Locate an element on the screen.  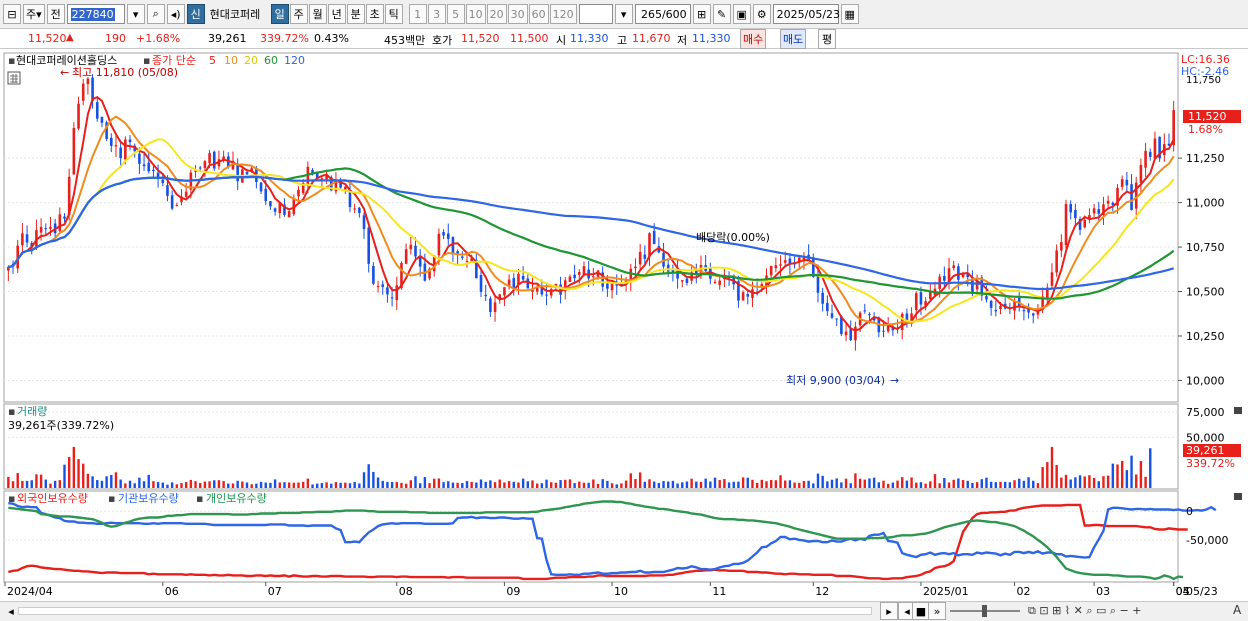
volume-tick-label-0: 50,000 is located at coordinates (1205, 437).